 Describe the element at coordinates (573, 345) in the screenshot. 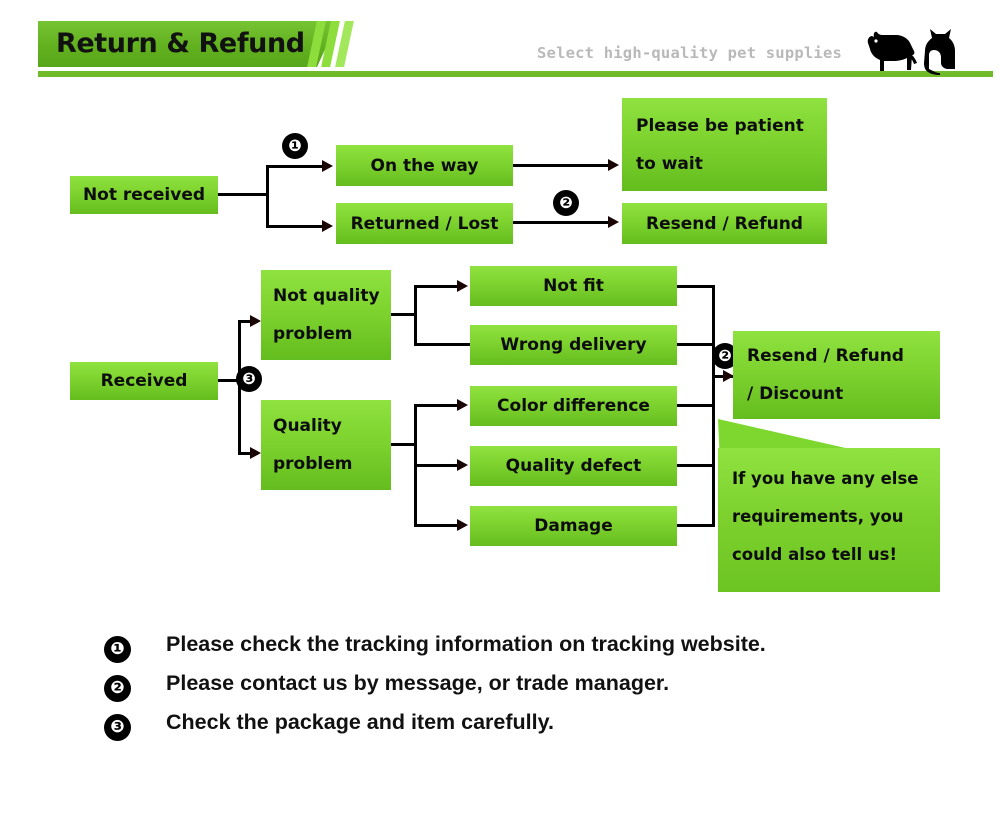

I see `flow-box-wrong-delivery: Wrong delivery` at that location.